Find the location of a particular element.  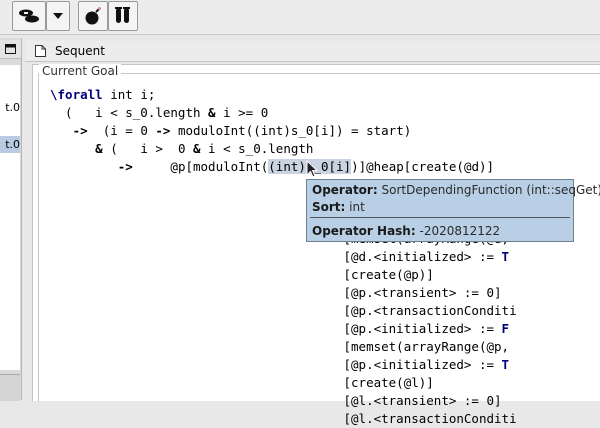

code-line: & ( i > 0 & i < s_0.length is located at coordinates (283, 149).